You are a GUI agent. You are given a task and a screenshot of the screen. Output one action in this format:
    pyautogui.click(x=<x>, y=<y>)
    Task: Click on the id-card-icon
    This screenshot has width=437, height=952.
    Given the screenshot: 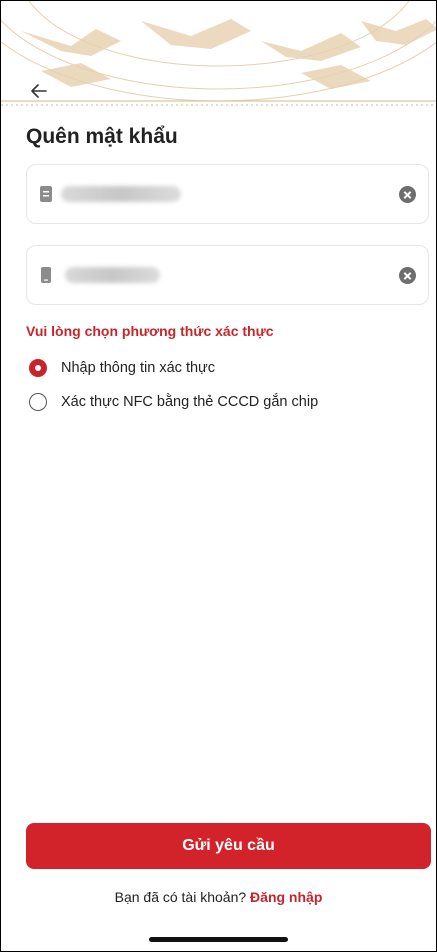 What is the action you would take?
    pyautogui.click(x=46, y=194)
    